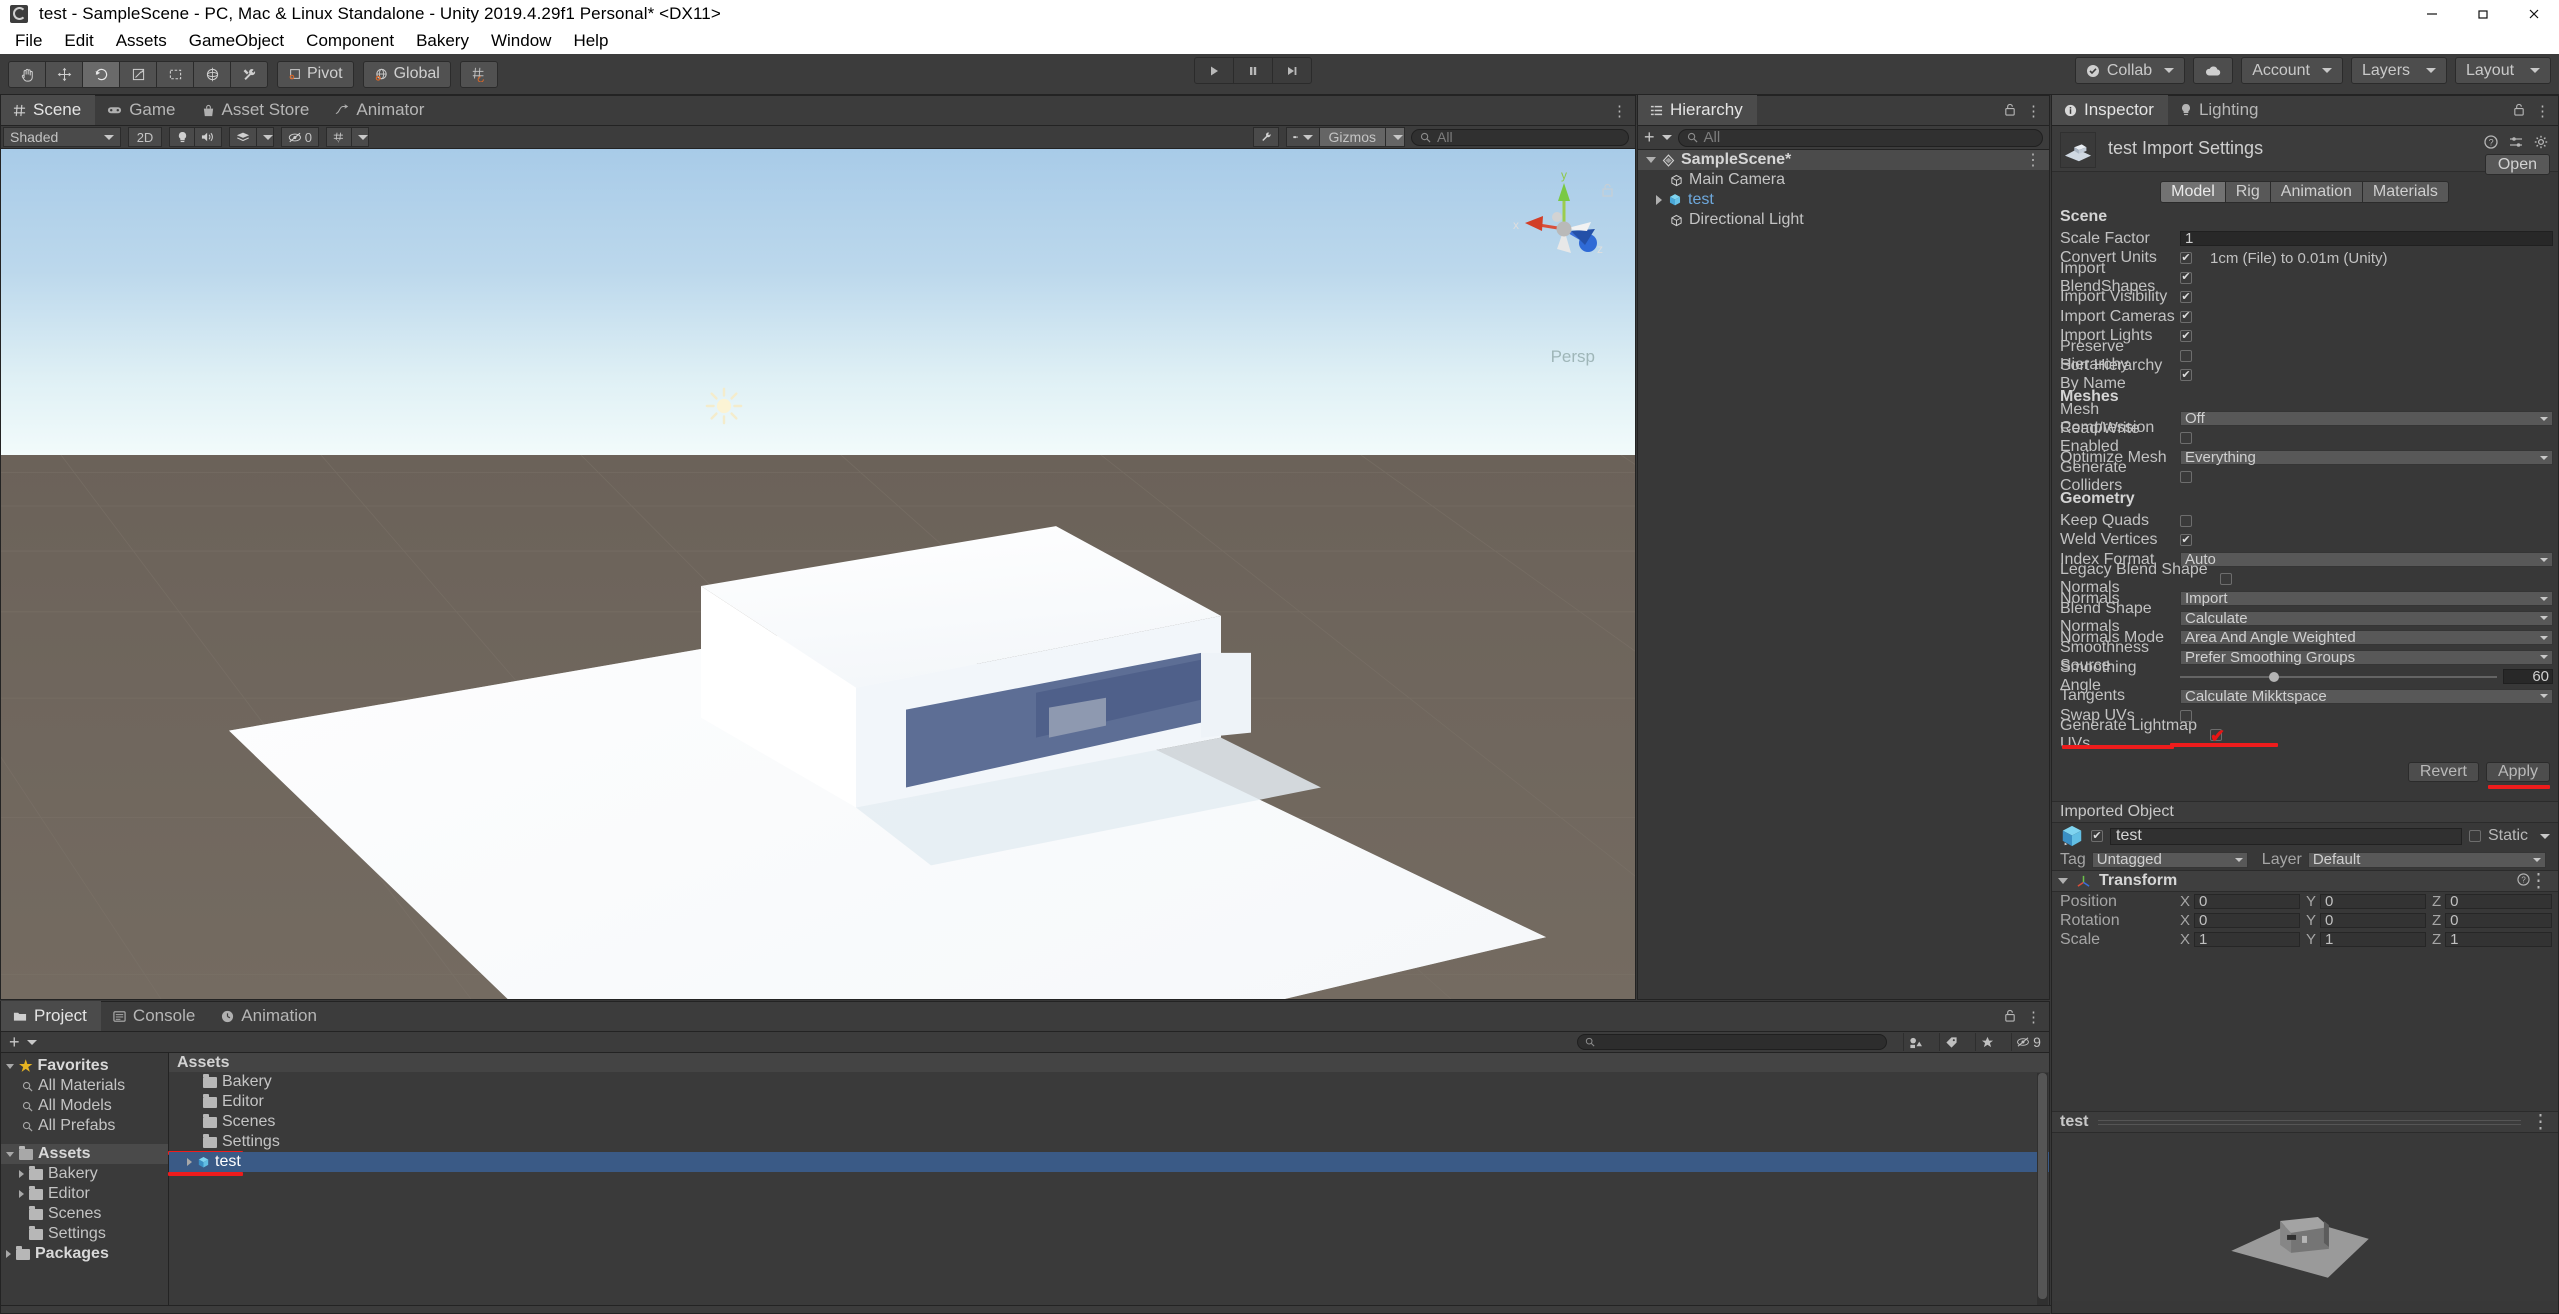 The height and width of the screenshot is (1314, 2559). Describe the element at coordinates (2186, 277) in the screenshot. I see `import-blendshapes-checkbox` at that location.